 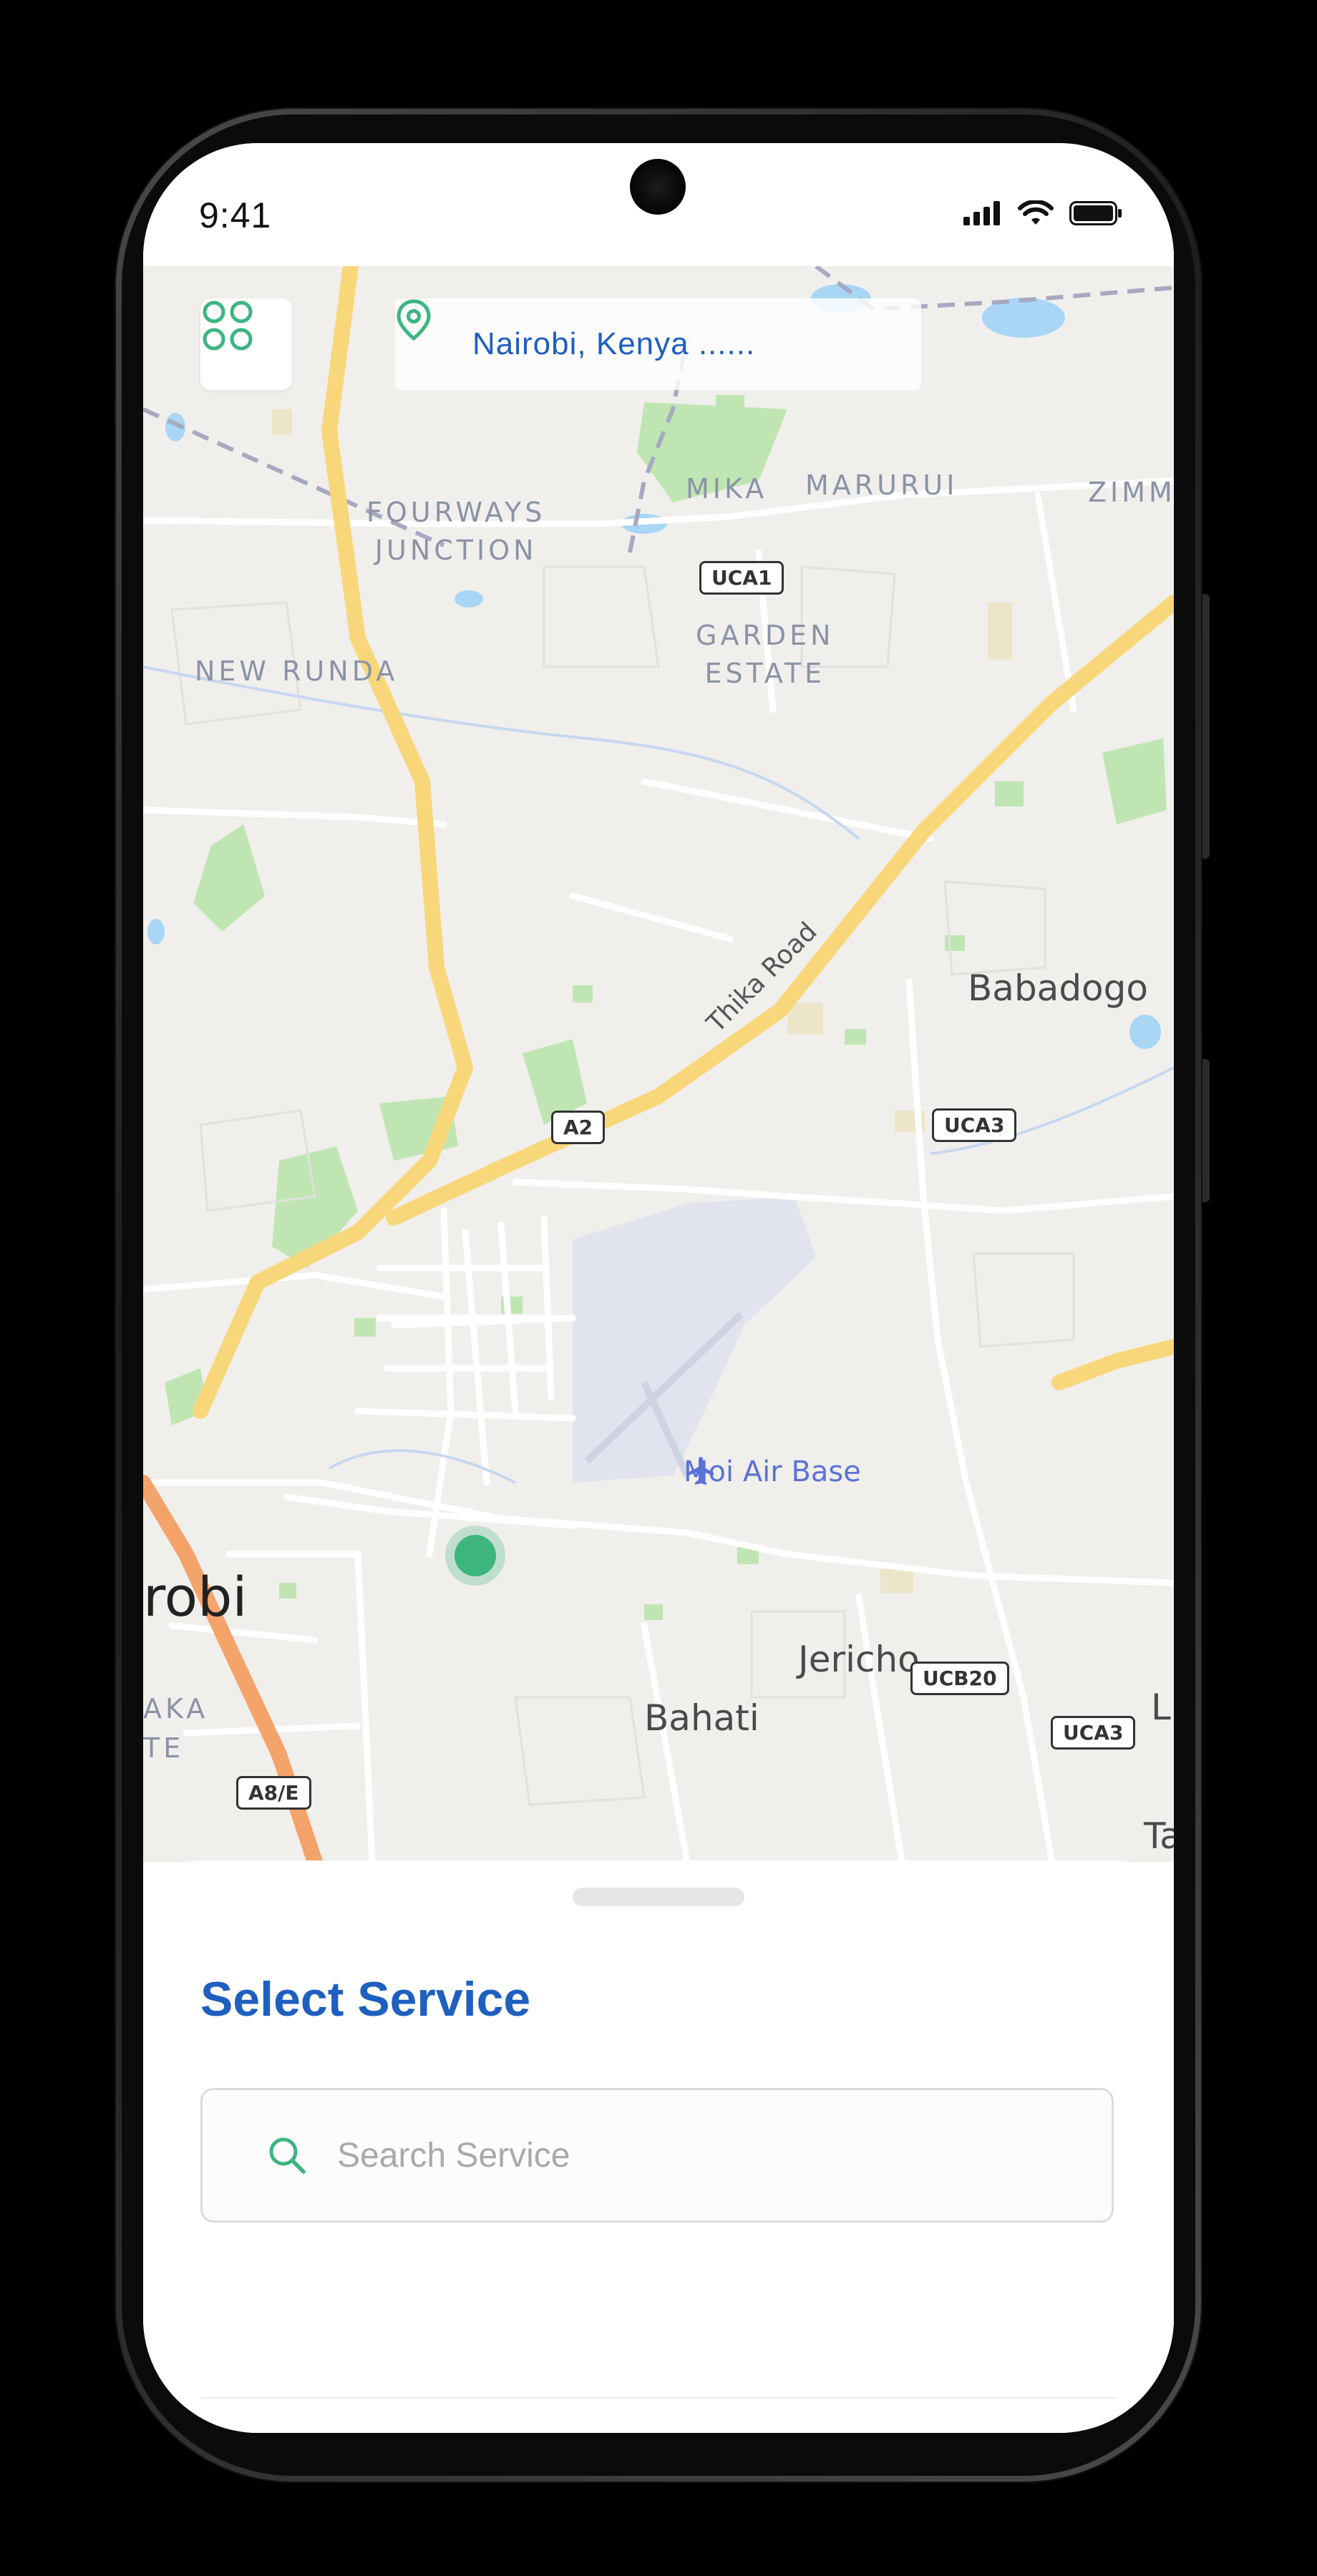 I want to click on area-label-kaka: AKA, so click(x=176, y=1708).